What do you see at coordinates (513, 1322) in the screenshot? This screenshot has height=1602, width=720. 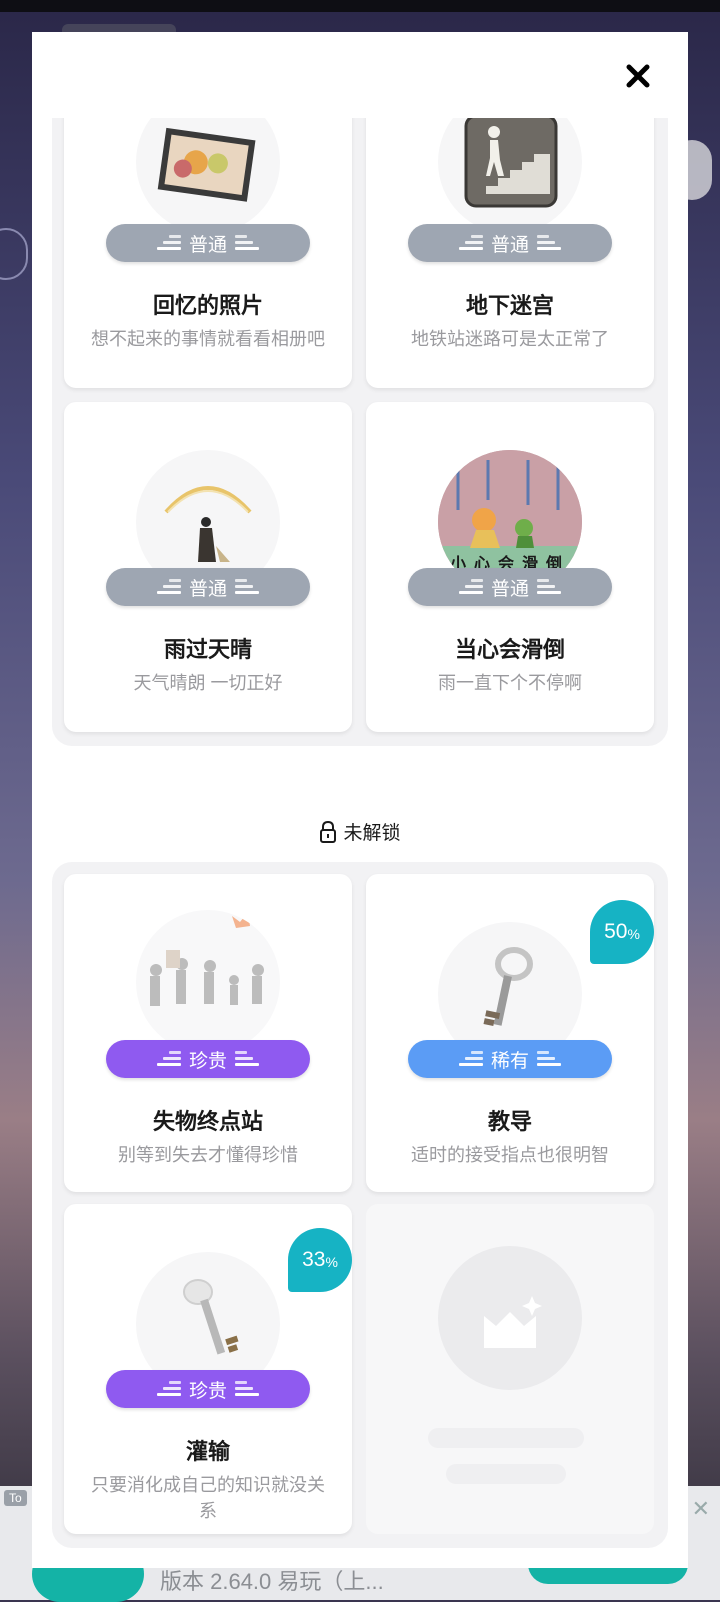 I see `placeholder-image-icon` at bounding box center [513, 1322].